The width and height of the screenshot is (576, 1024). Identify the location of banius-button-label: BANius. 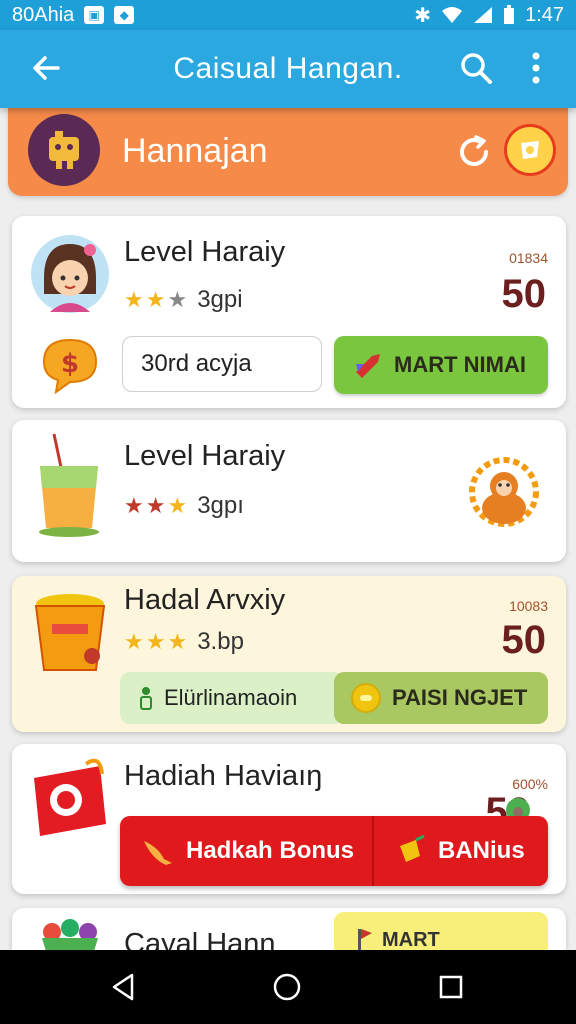
(481, 850).